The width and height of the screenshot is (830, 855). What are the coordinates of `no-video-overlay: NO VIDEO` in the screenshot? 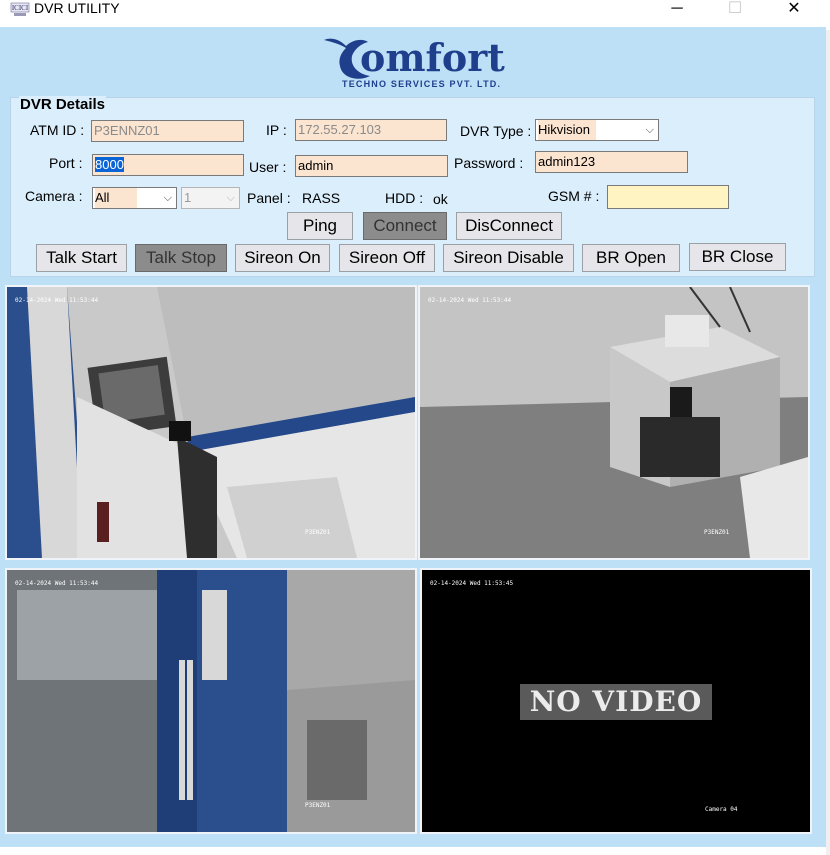 It's located at (616, 702).